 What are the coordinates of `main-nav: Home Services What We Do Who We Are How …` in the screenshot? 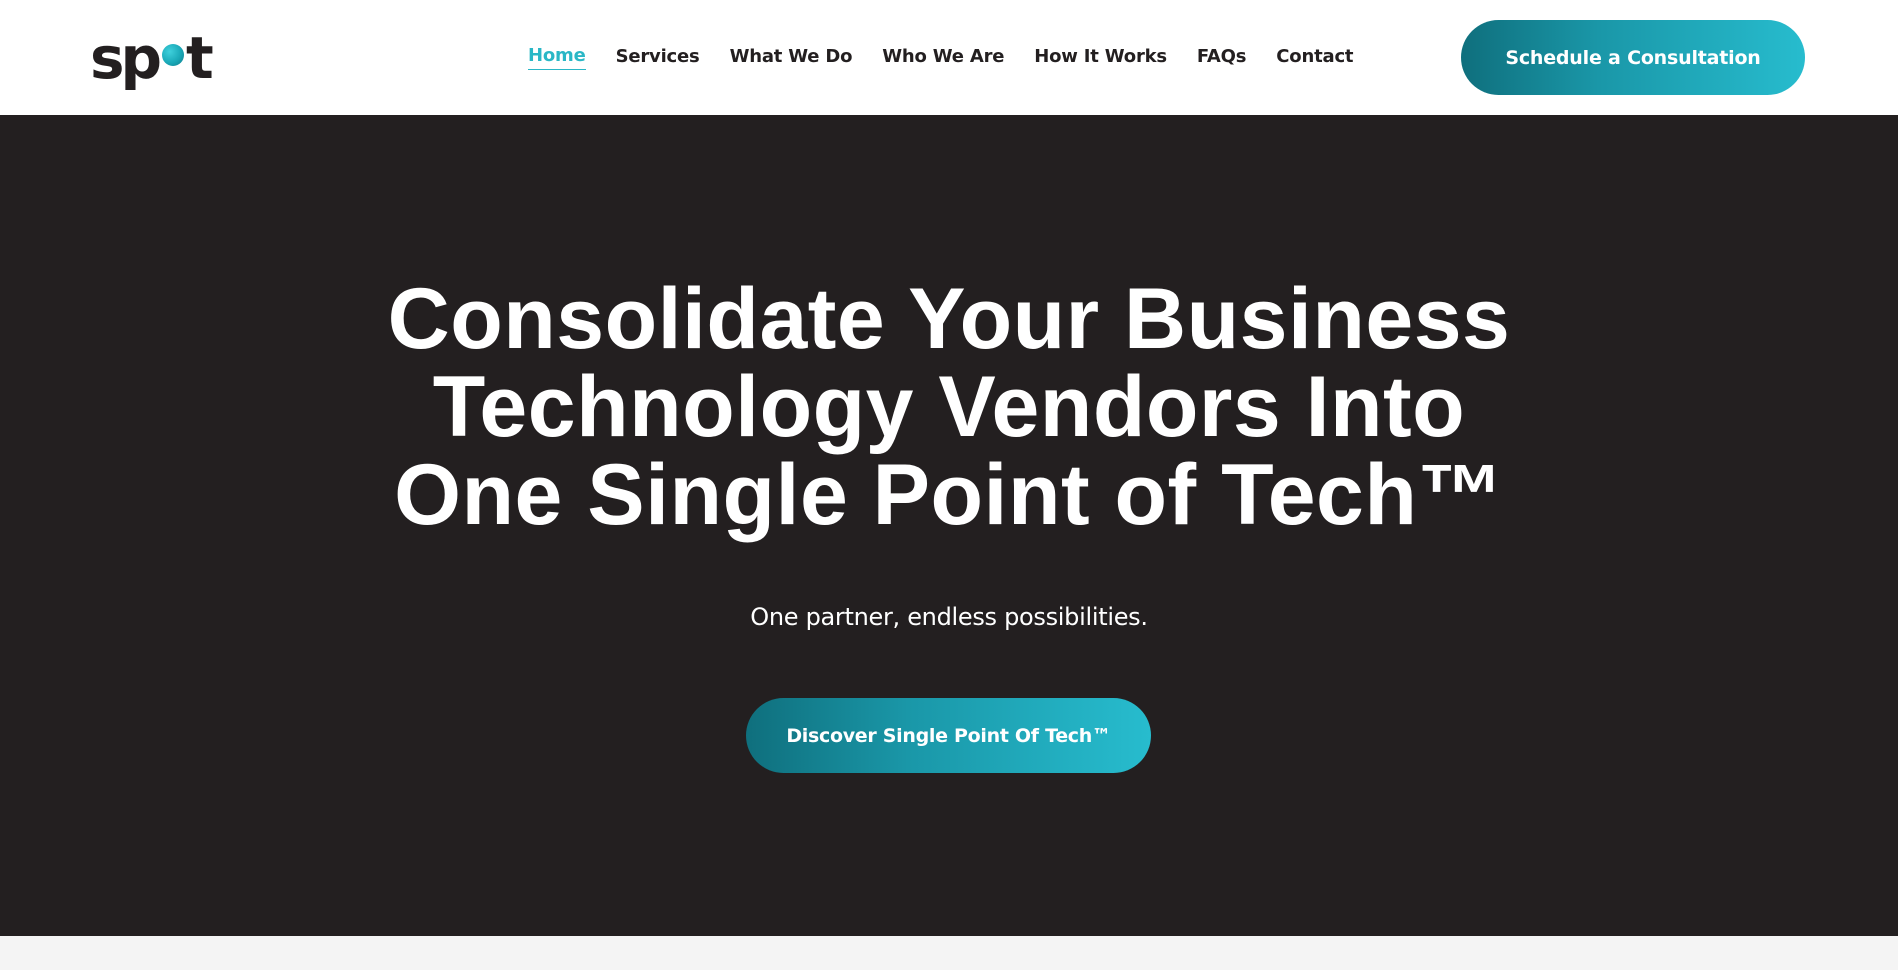 It's located at (955, 57).